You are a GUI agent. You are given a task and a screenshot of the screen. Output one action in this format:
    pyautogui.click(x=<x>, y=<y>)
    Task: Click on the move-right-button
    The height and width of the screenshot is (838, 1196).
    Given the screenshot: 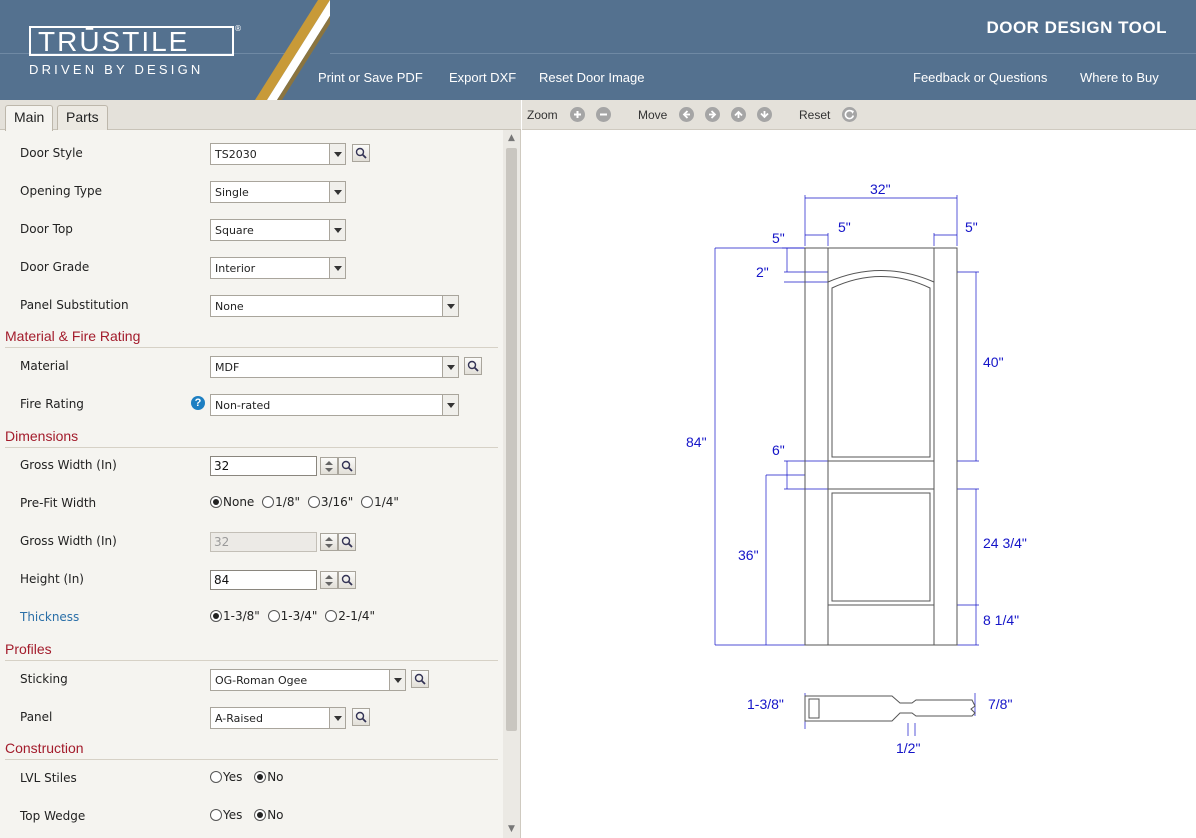 What is the action you would take?
    pyautogui.click(x=712, y=114)
    